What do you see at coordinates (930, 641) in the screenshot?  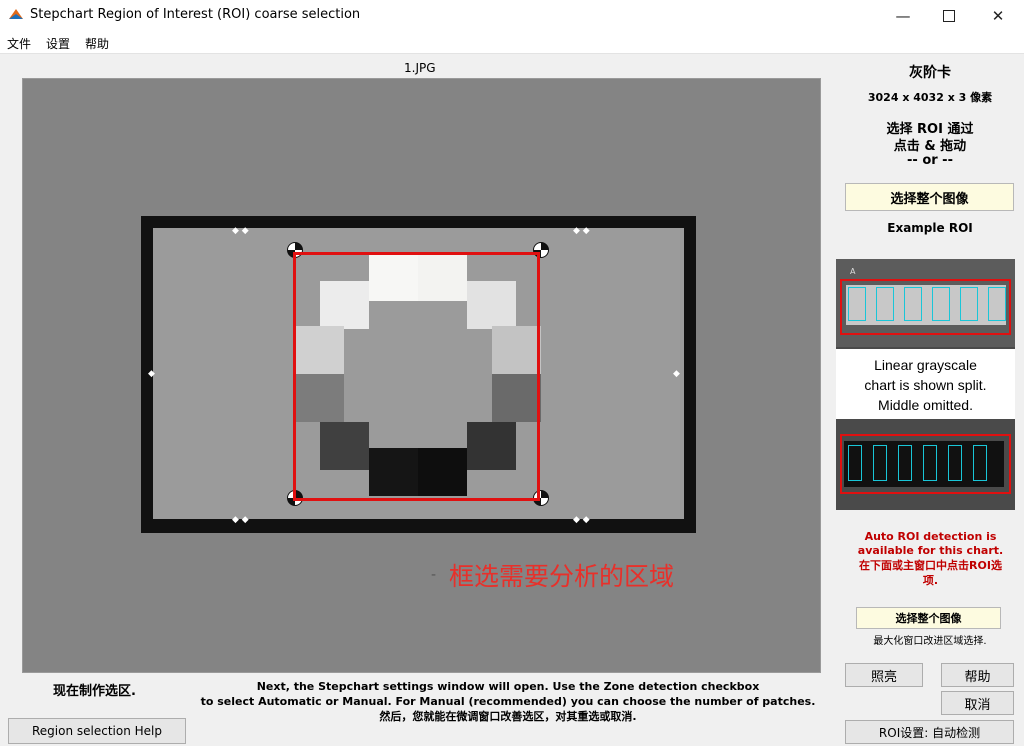 I see `maximize-hint: 最大化窗口改进区域选择.` at bounding box center [930, 641].